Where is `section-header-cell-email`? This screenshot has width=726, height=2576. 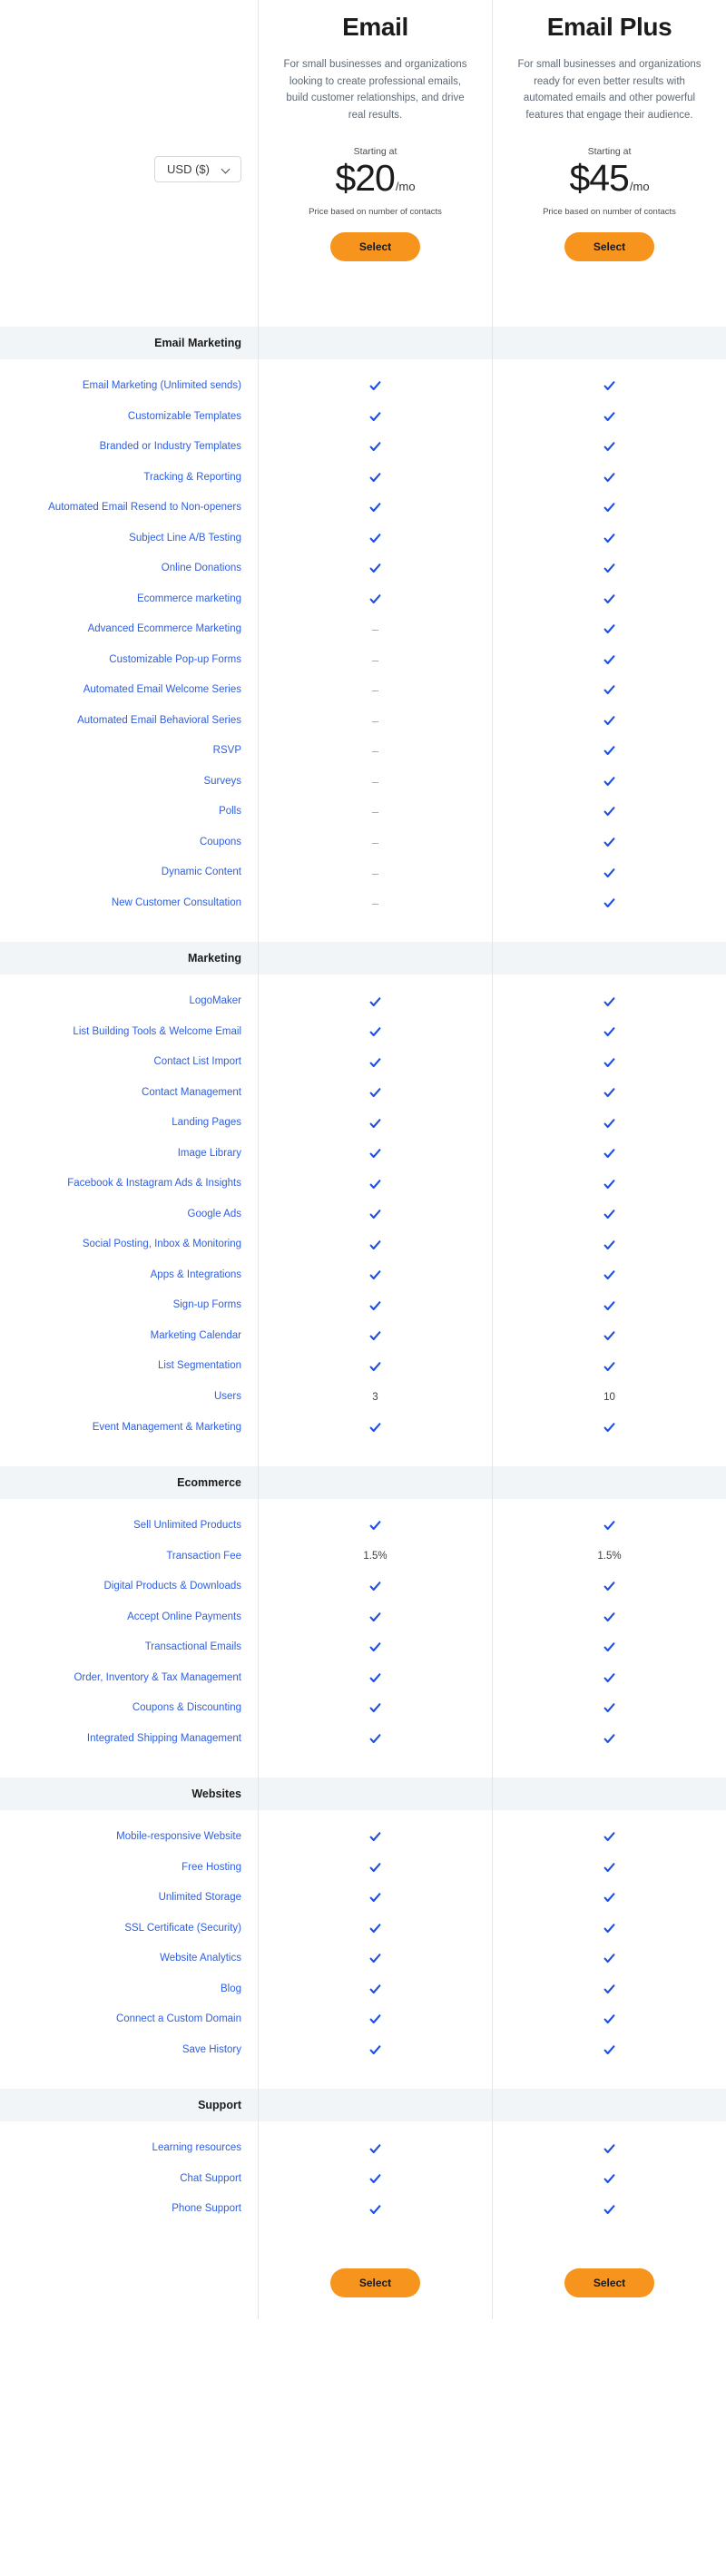 section-header-cell-email is located at coordinates (375, 1483).